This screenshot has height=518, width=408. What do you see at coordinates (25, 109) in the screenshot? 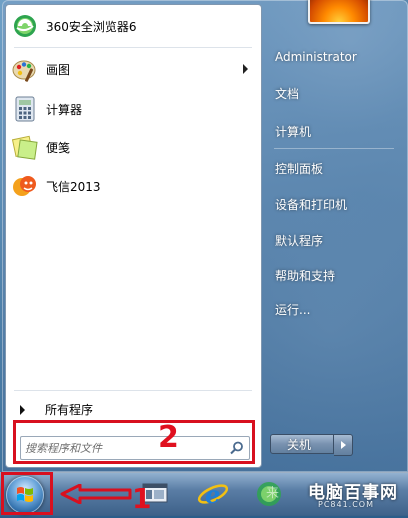
I see `calculator-icon` at bounding box center [25, 109].